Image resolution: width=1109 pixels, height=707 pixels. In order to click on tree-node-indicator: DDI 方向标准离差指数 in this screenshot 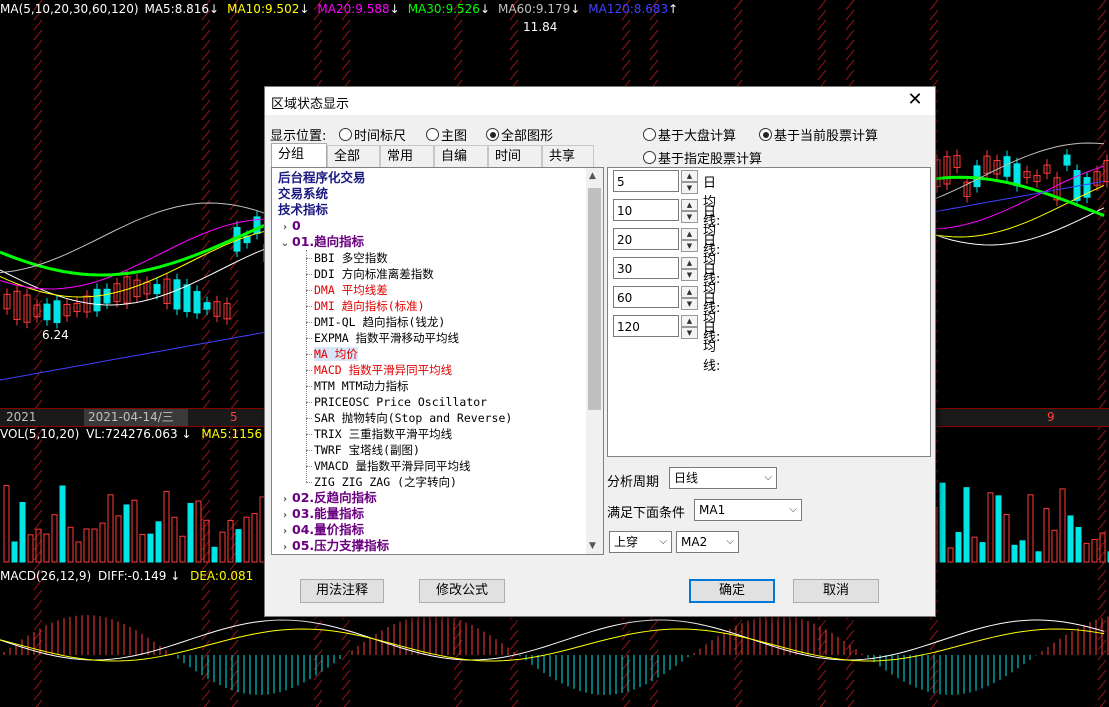, I will do `click(374, 274)`.